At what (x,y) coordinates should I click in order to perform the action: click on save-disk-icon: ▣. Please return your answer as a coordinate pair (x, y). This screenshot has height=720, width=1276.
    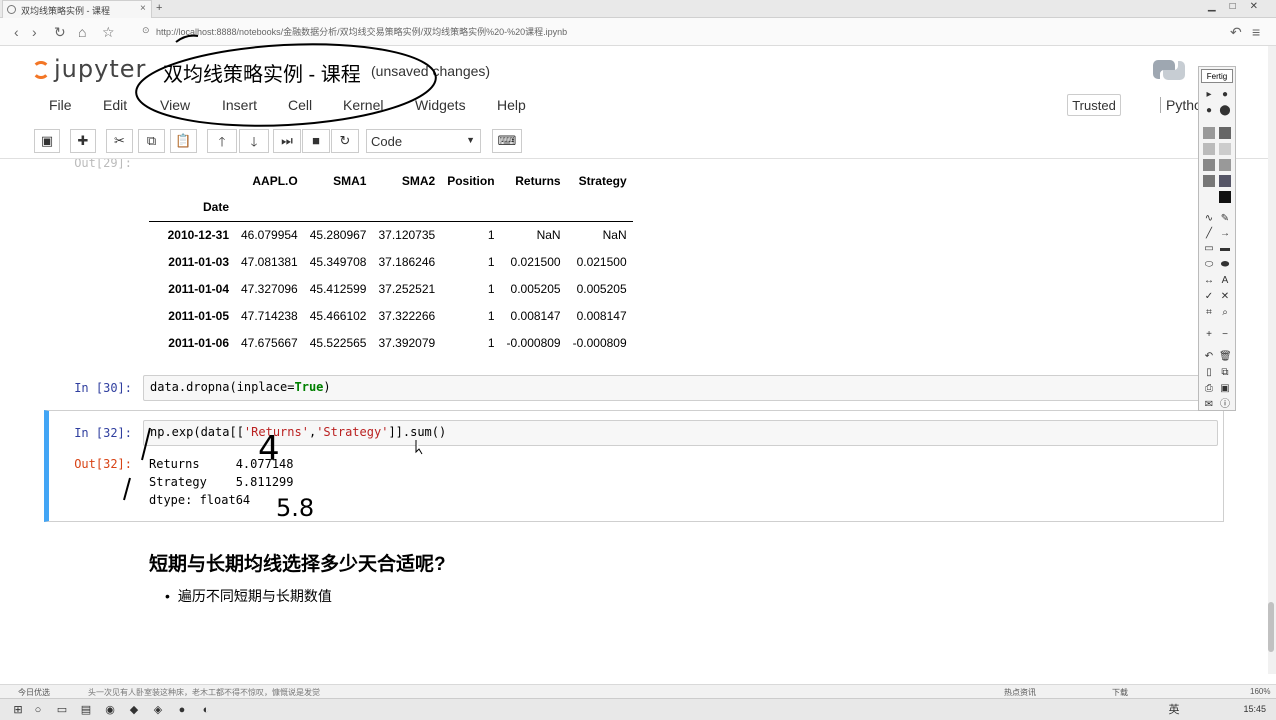
    Looking at the image, I should click on (1225, 389).